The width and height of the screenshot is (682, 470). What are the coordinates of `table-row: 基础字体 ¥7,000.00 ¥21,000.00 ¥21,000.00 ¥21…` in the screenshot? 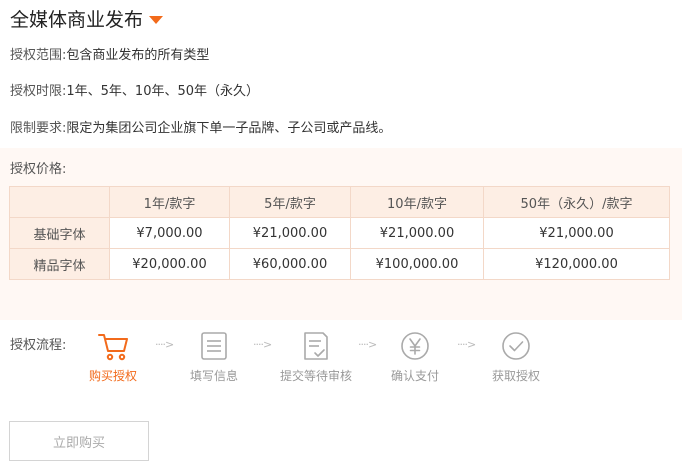 It's located at (339, 233).